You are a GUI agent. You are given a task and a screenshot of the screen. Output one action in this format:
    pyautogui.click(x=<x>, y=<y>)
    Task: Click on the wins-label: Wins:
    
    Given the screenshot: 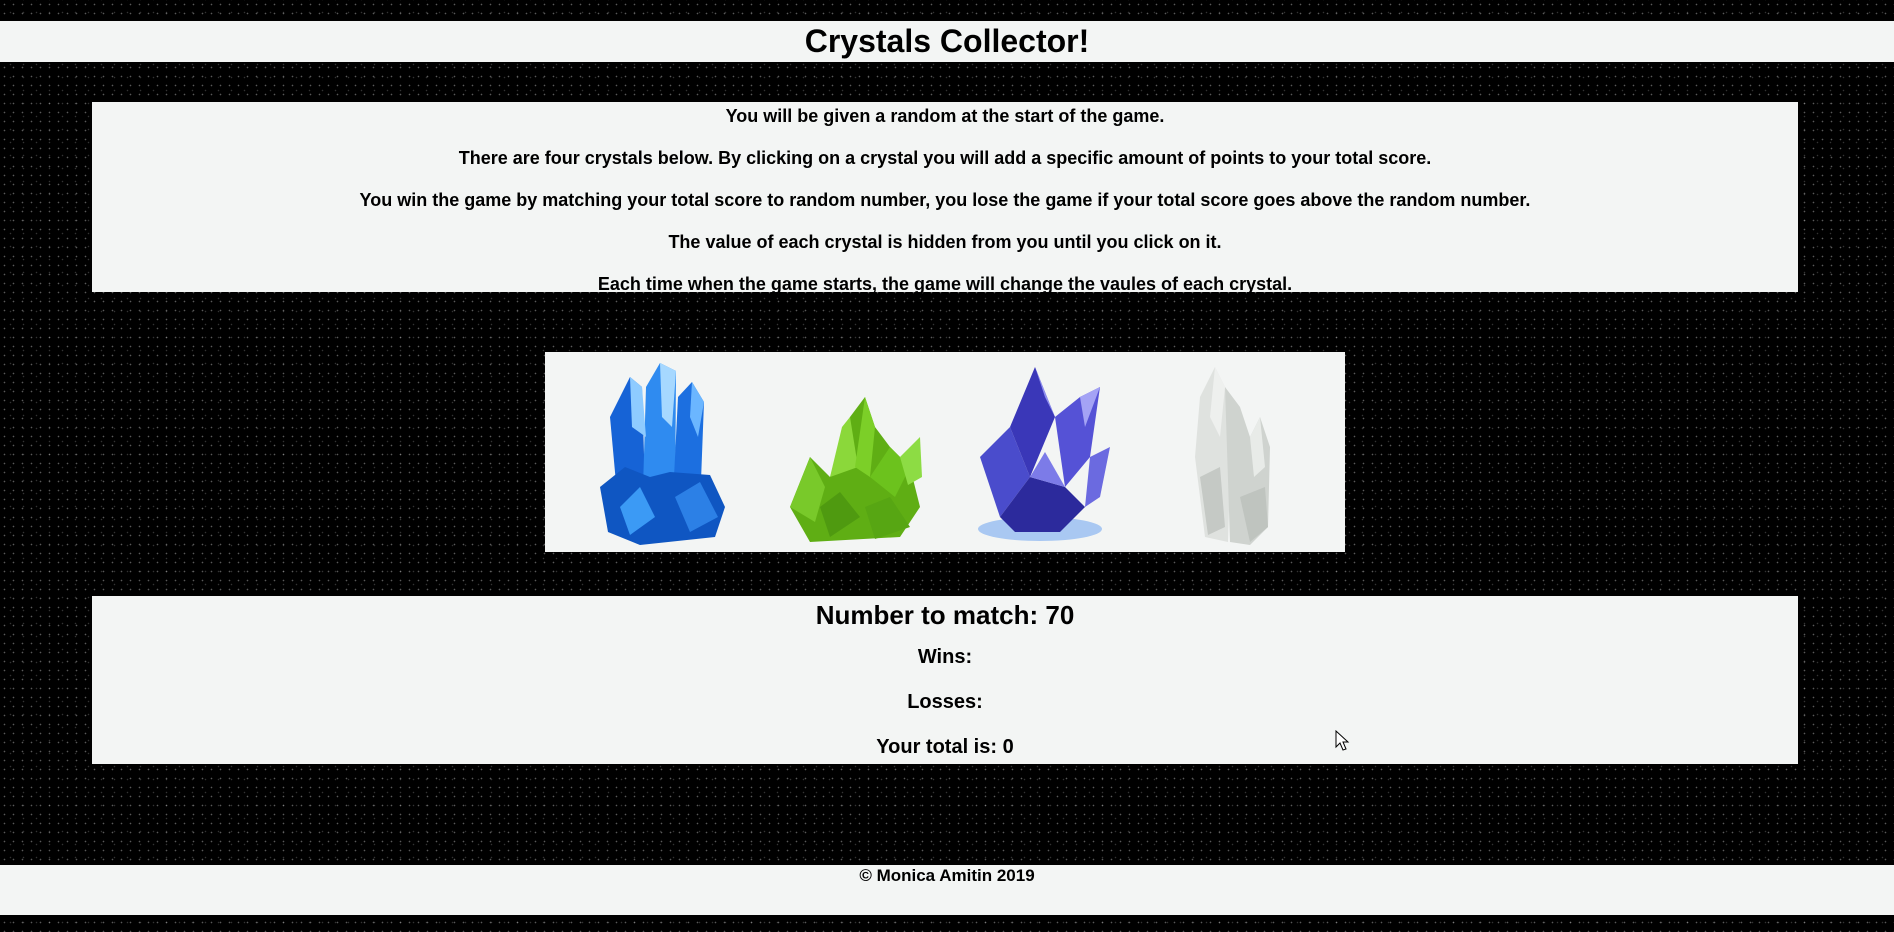 What is the action you would take?
    pyautogui.click(x=945, y=656)
    